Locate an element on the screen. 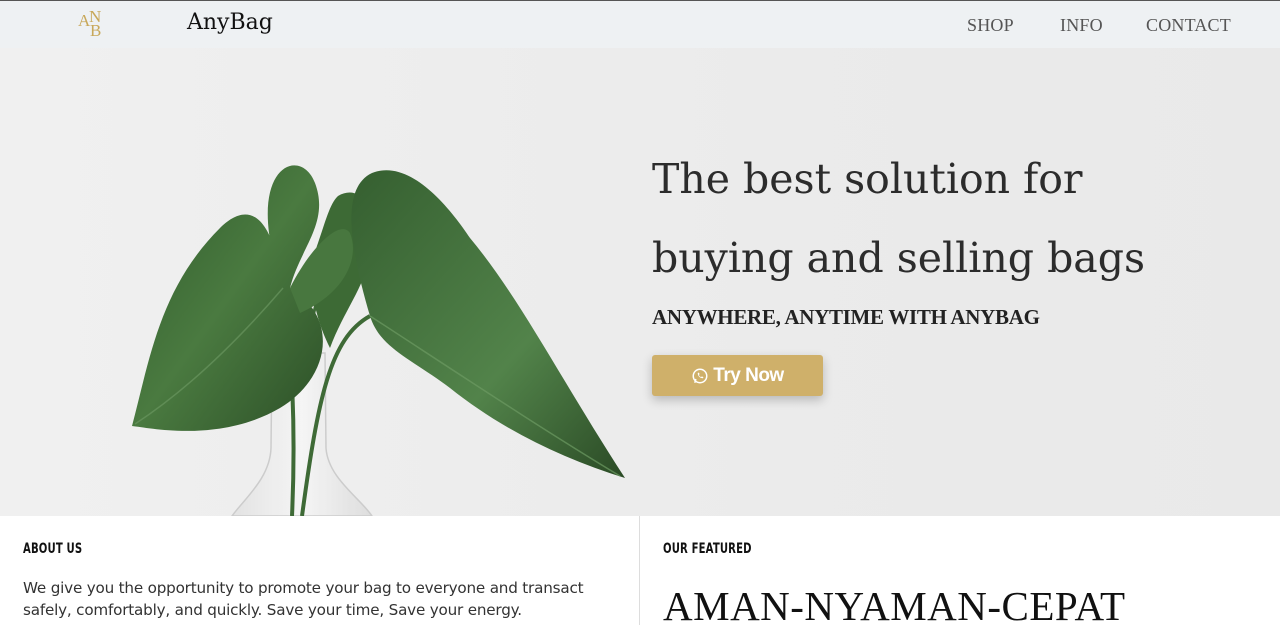 The height and width of the screenshot is (630, 1280). brand-name: AnyBag is located at coordinates (230, 22).